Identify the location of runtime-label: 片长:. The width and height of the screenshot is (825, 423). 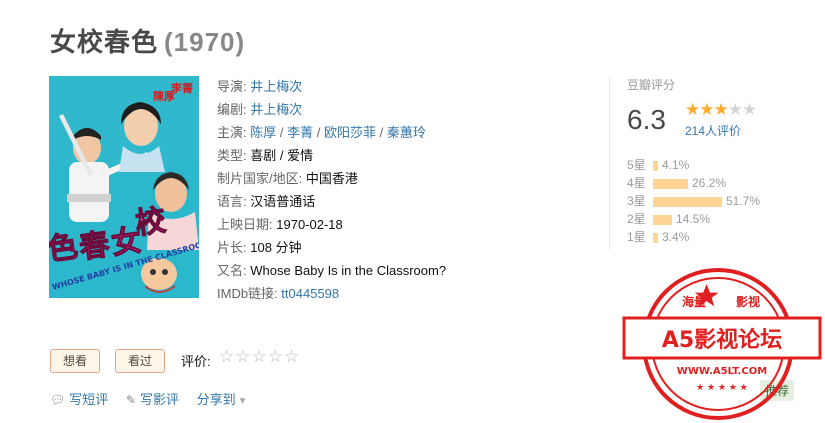
(232, 247).